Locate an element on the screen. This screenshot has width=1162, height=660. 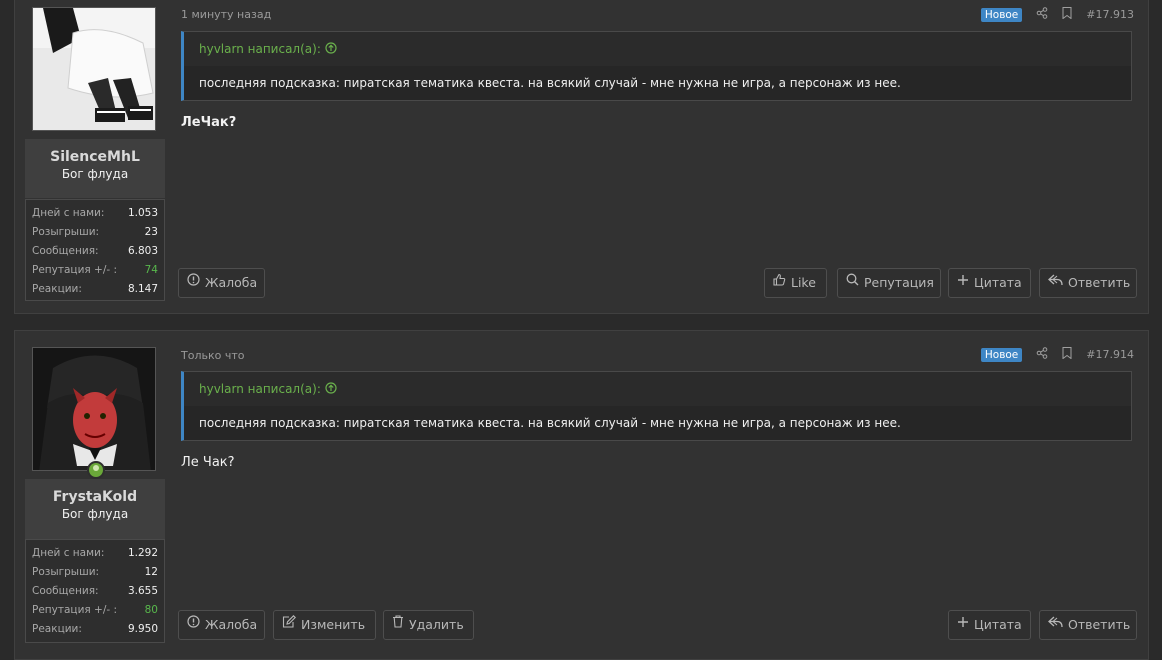
edit-button: Изменить is located at coordinates (324, 625).